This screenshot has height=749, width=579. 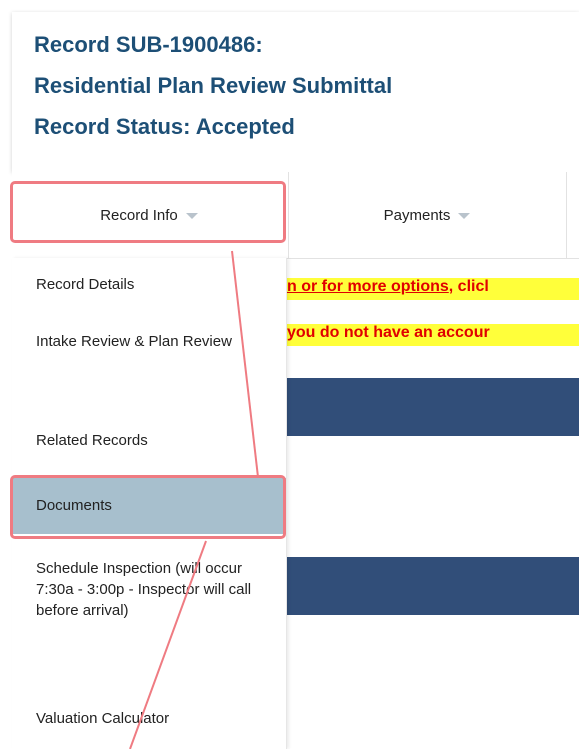 I want to click on highlight-record-info, so click(x=148, y=212).